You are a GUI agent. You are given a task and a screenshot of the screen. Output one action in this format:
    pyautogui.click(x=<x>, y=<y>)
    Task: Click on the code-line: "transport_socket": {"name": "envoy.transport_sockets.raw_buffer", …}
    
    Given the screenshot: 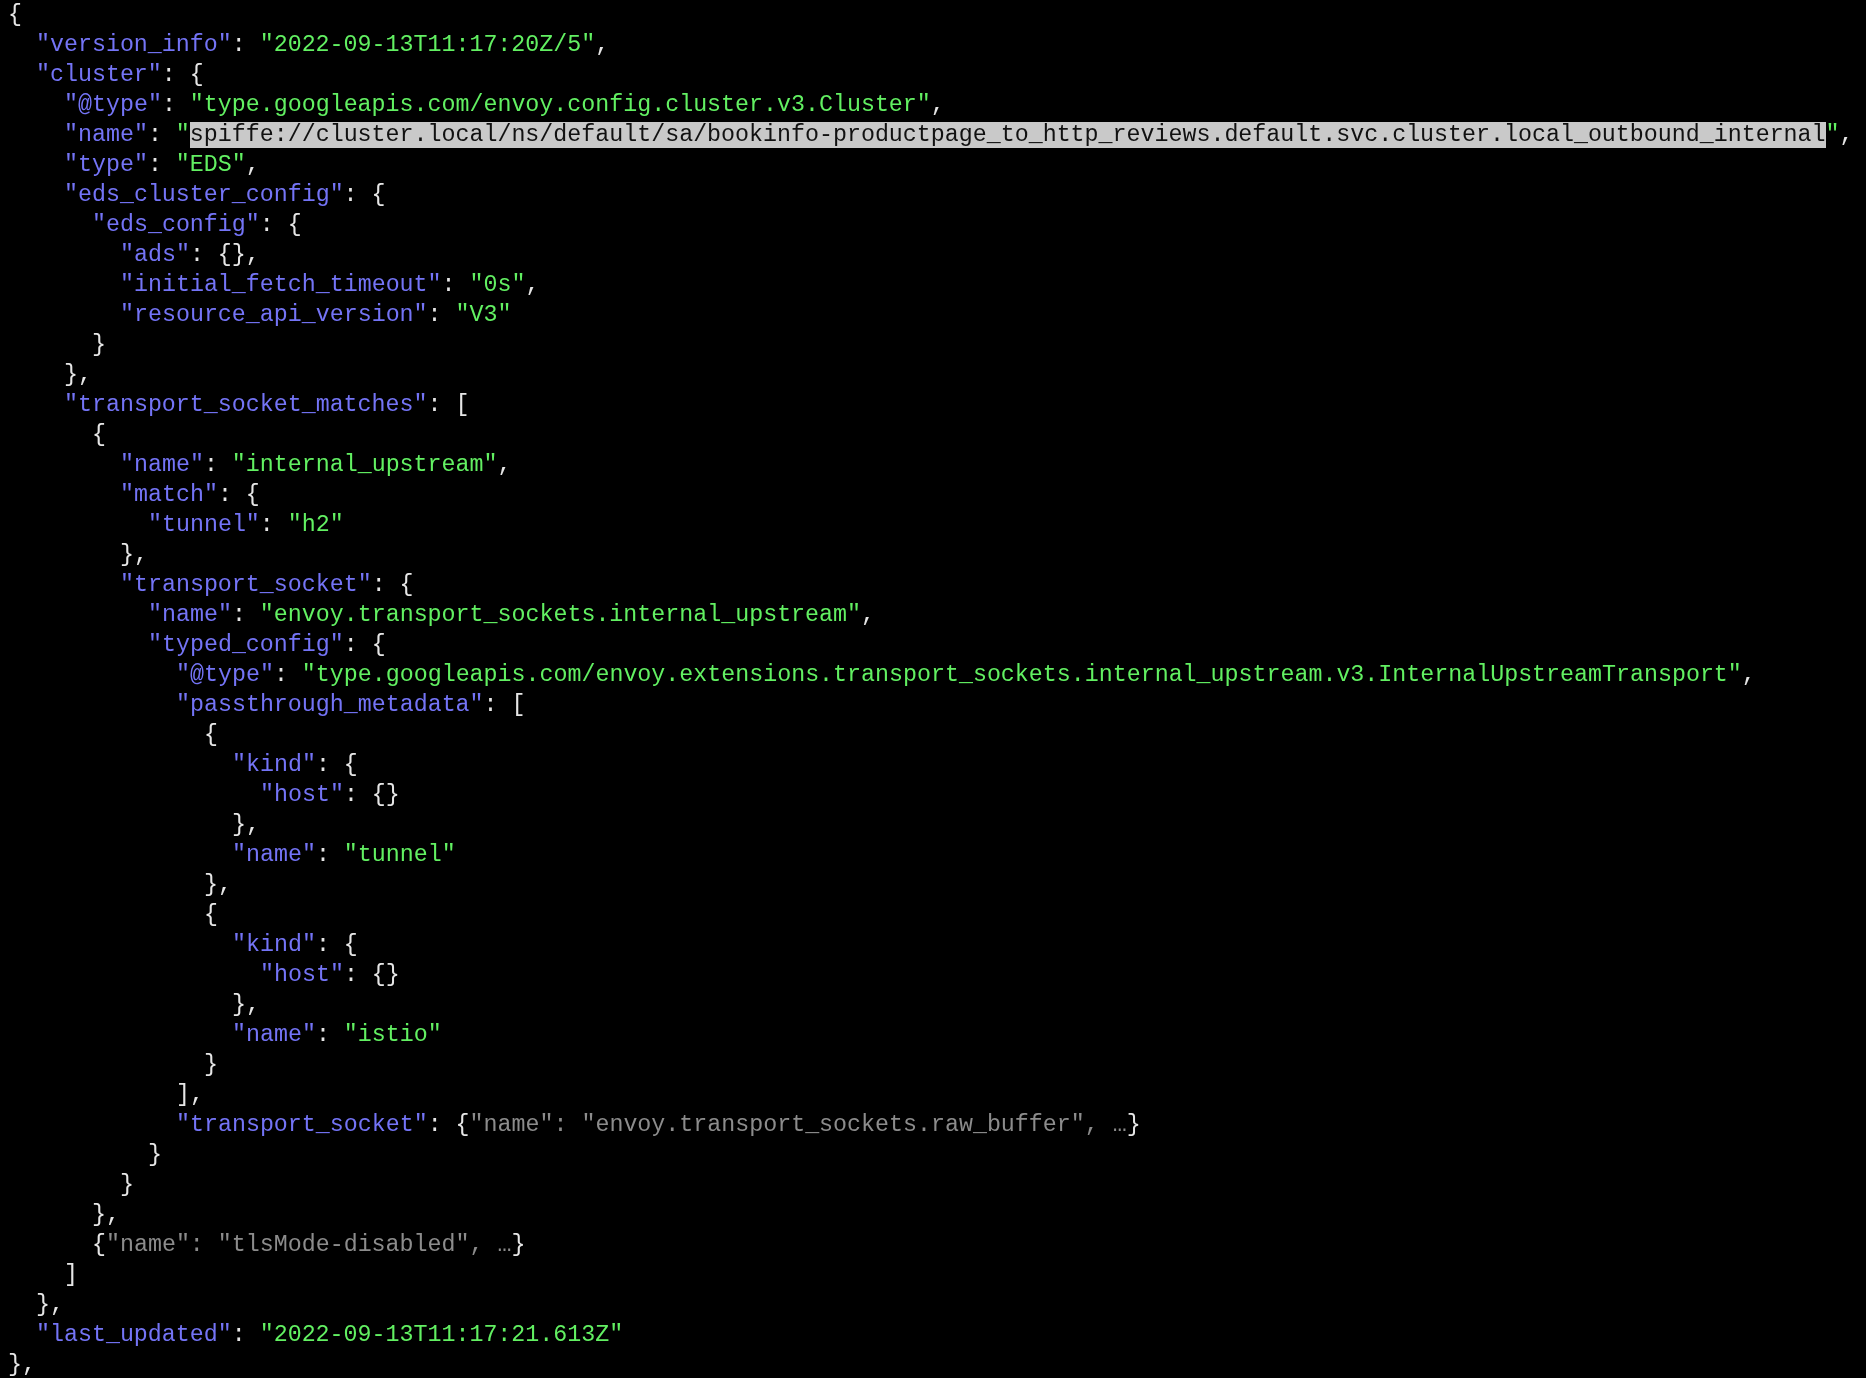 What is the action you would take?
    pyautogui.click(x=658, y=1125)
    